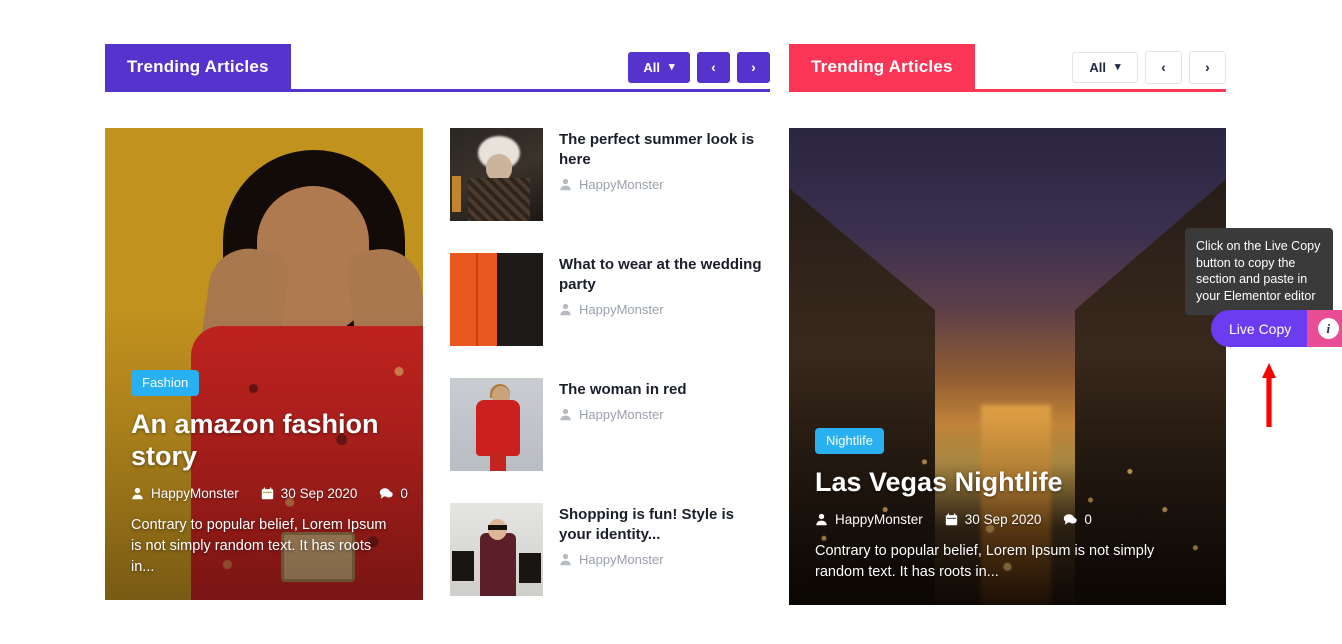 The width and height of the screenshot is (1342, 644). I want to click on list-item-title: The woman in red, so click(664, 390).